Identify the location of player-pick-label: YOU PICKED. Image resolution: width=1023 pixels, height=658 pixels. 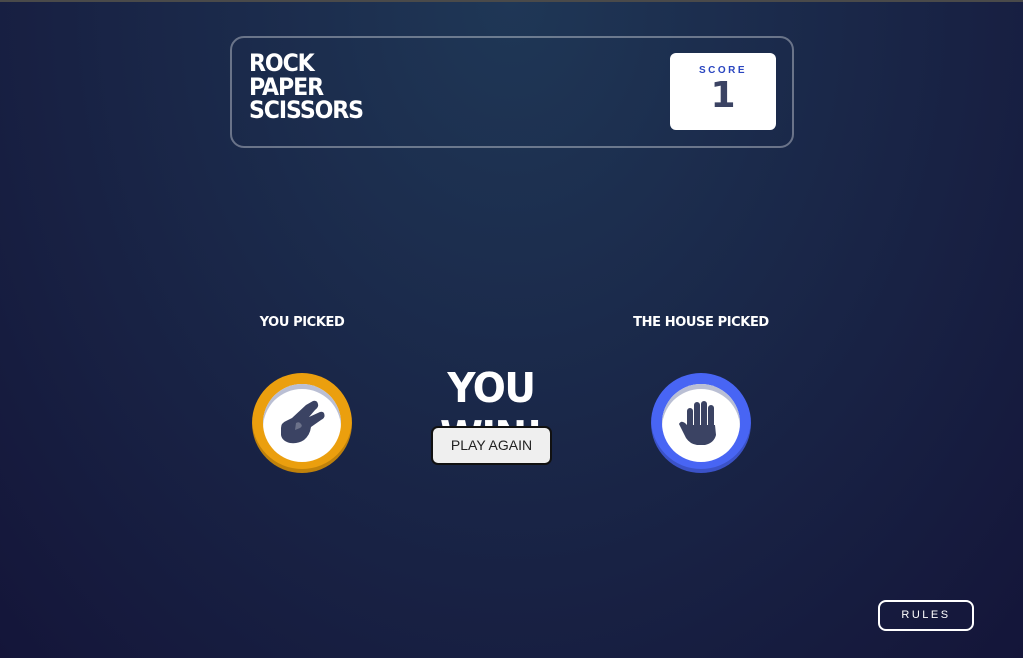
(302, 322).